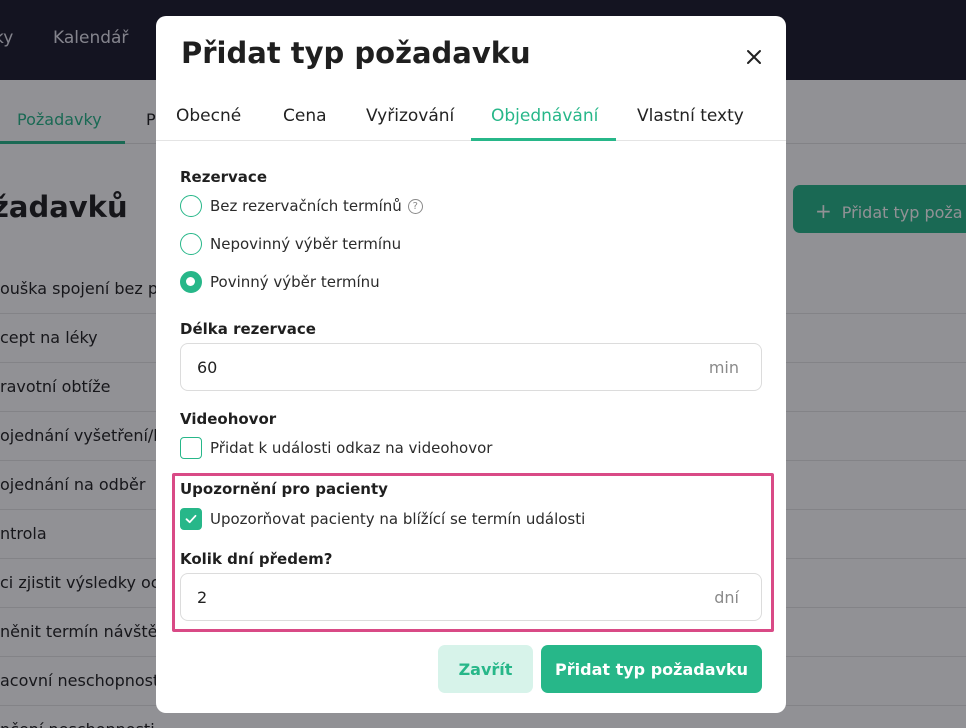 Image resolution: width=966 pixels, height=728 pixels. Describe the element at coordinates (651, 669) in the screenshot. I see `submit-add-request-type-button: Přidat typ požadavku` at that location.